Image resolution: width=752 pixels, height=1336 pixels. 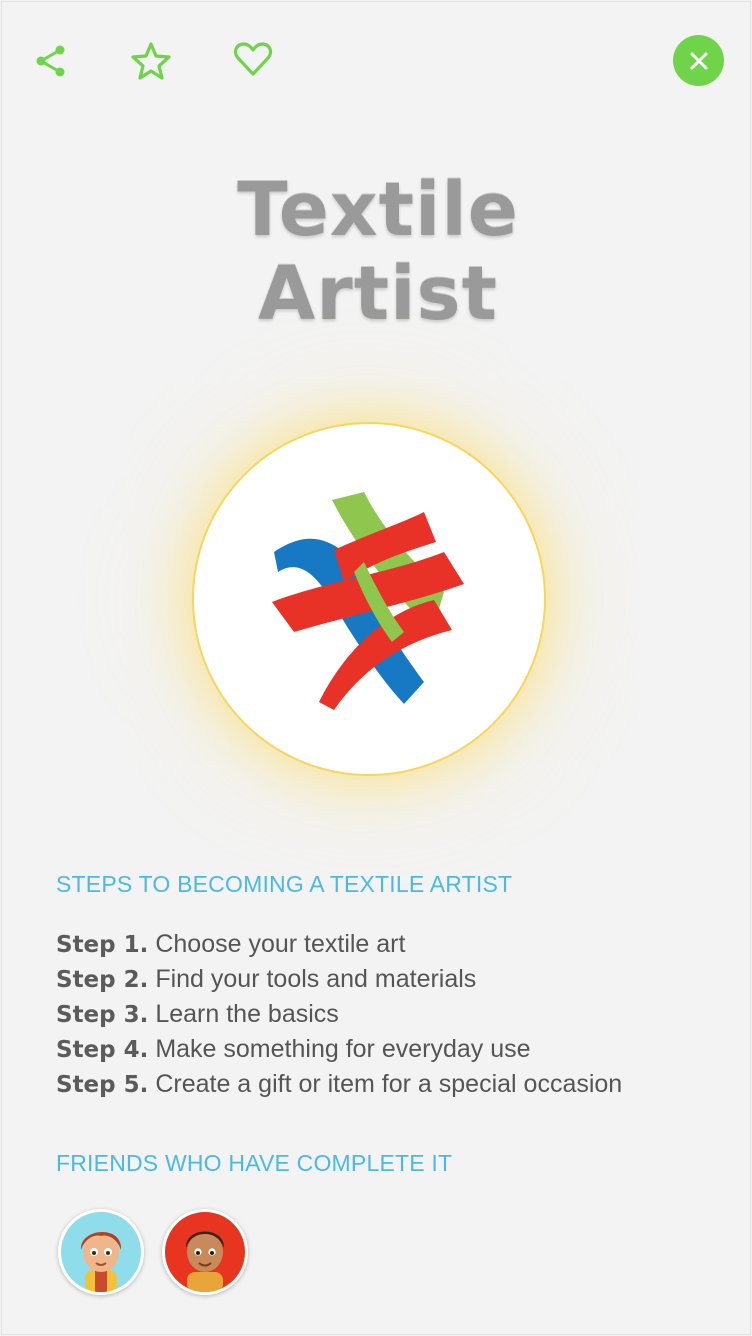 I want to click on step-label: Step 4., so click(x=102, y=1050).